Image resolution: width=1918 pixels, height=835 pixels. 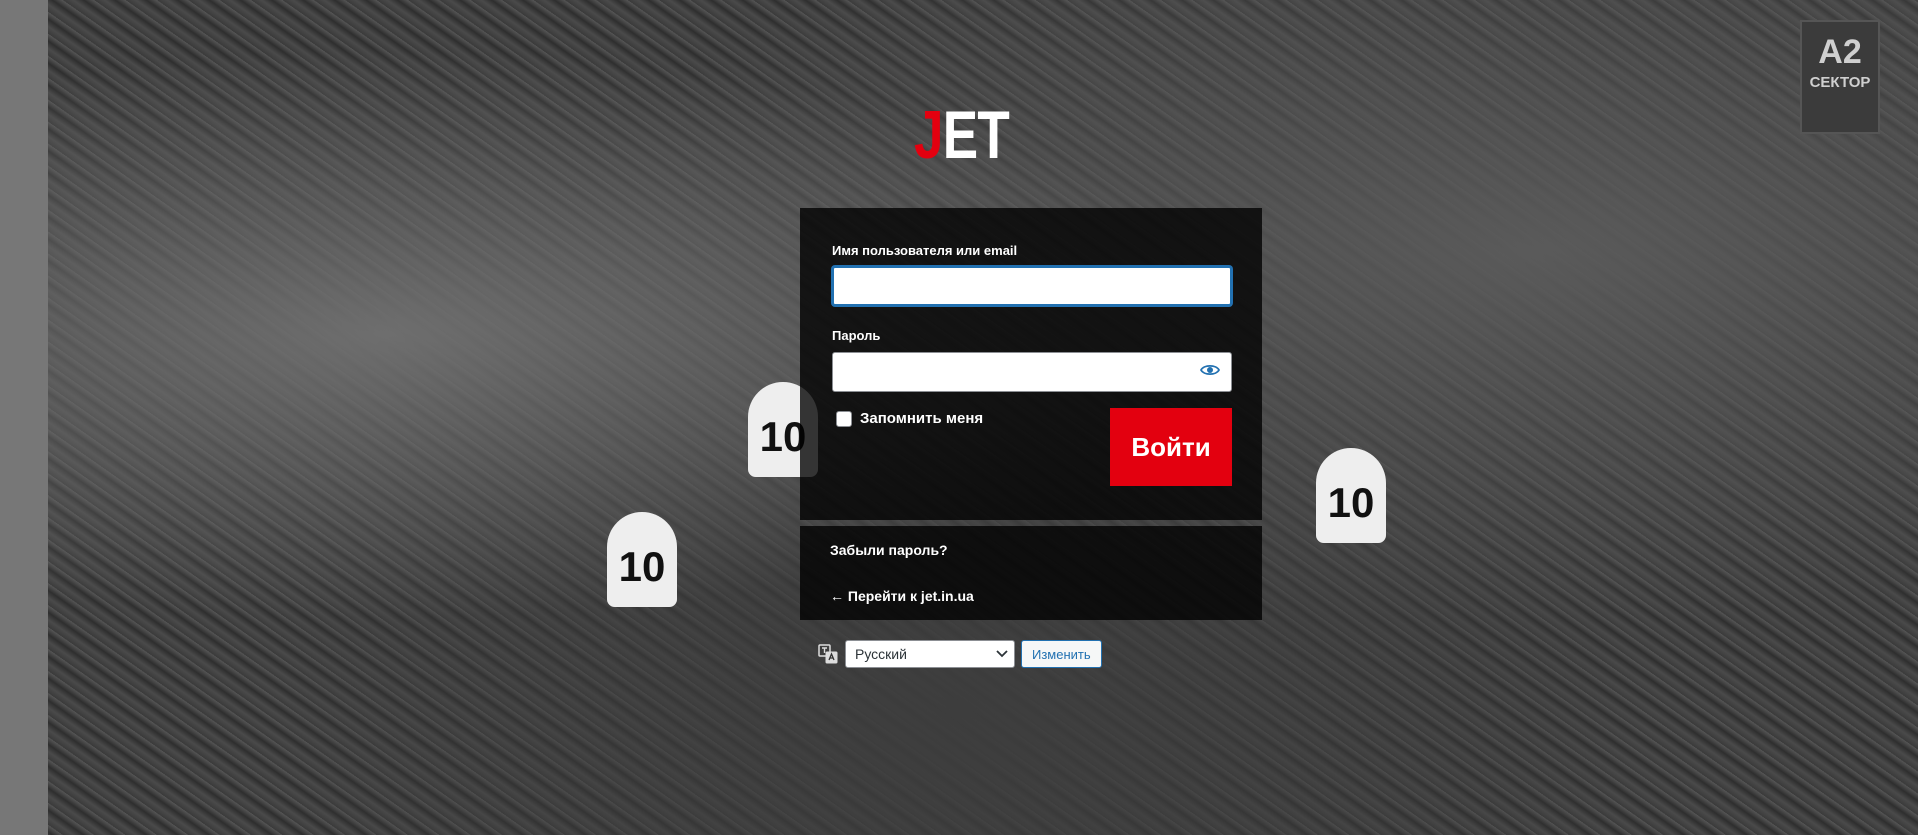 What do you see at coordinates (889, 550) in the screenshot?
I see `lost-password-link: Забыли пароль?` at bounding box center [889, 550].